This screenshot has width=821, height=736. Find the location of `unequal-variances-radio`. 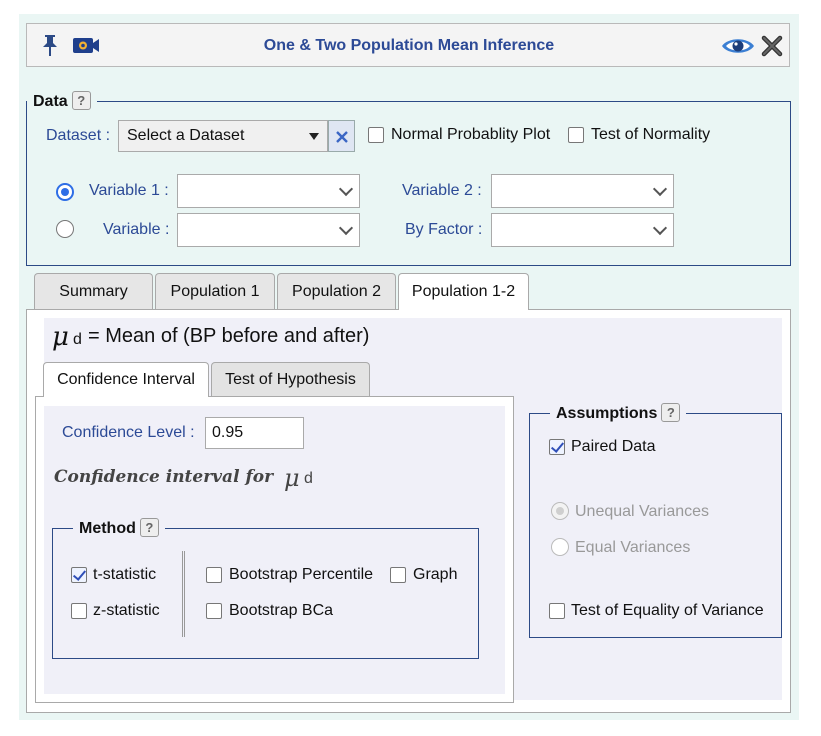

unequal-variances-radio is located at coordinates (560, 511).